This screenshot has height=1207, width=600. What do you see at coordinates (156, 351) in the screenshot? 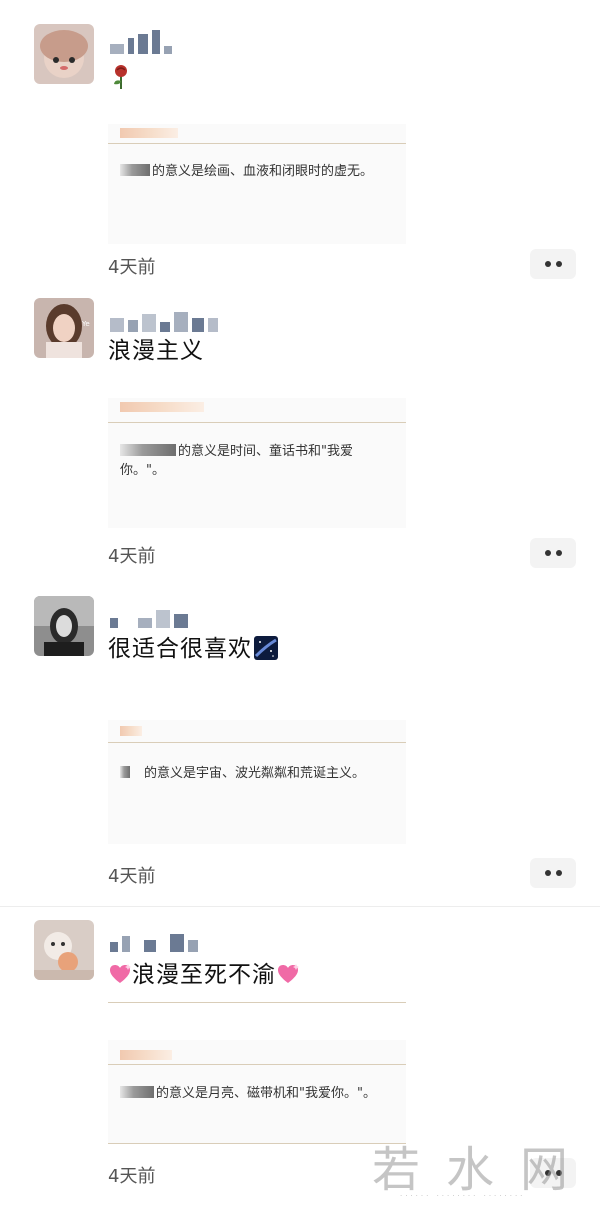
I see `comment-text: 浪漫主义` at bounding box center [156, 351].